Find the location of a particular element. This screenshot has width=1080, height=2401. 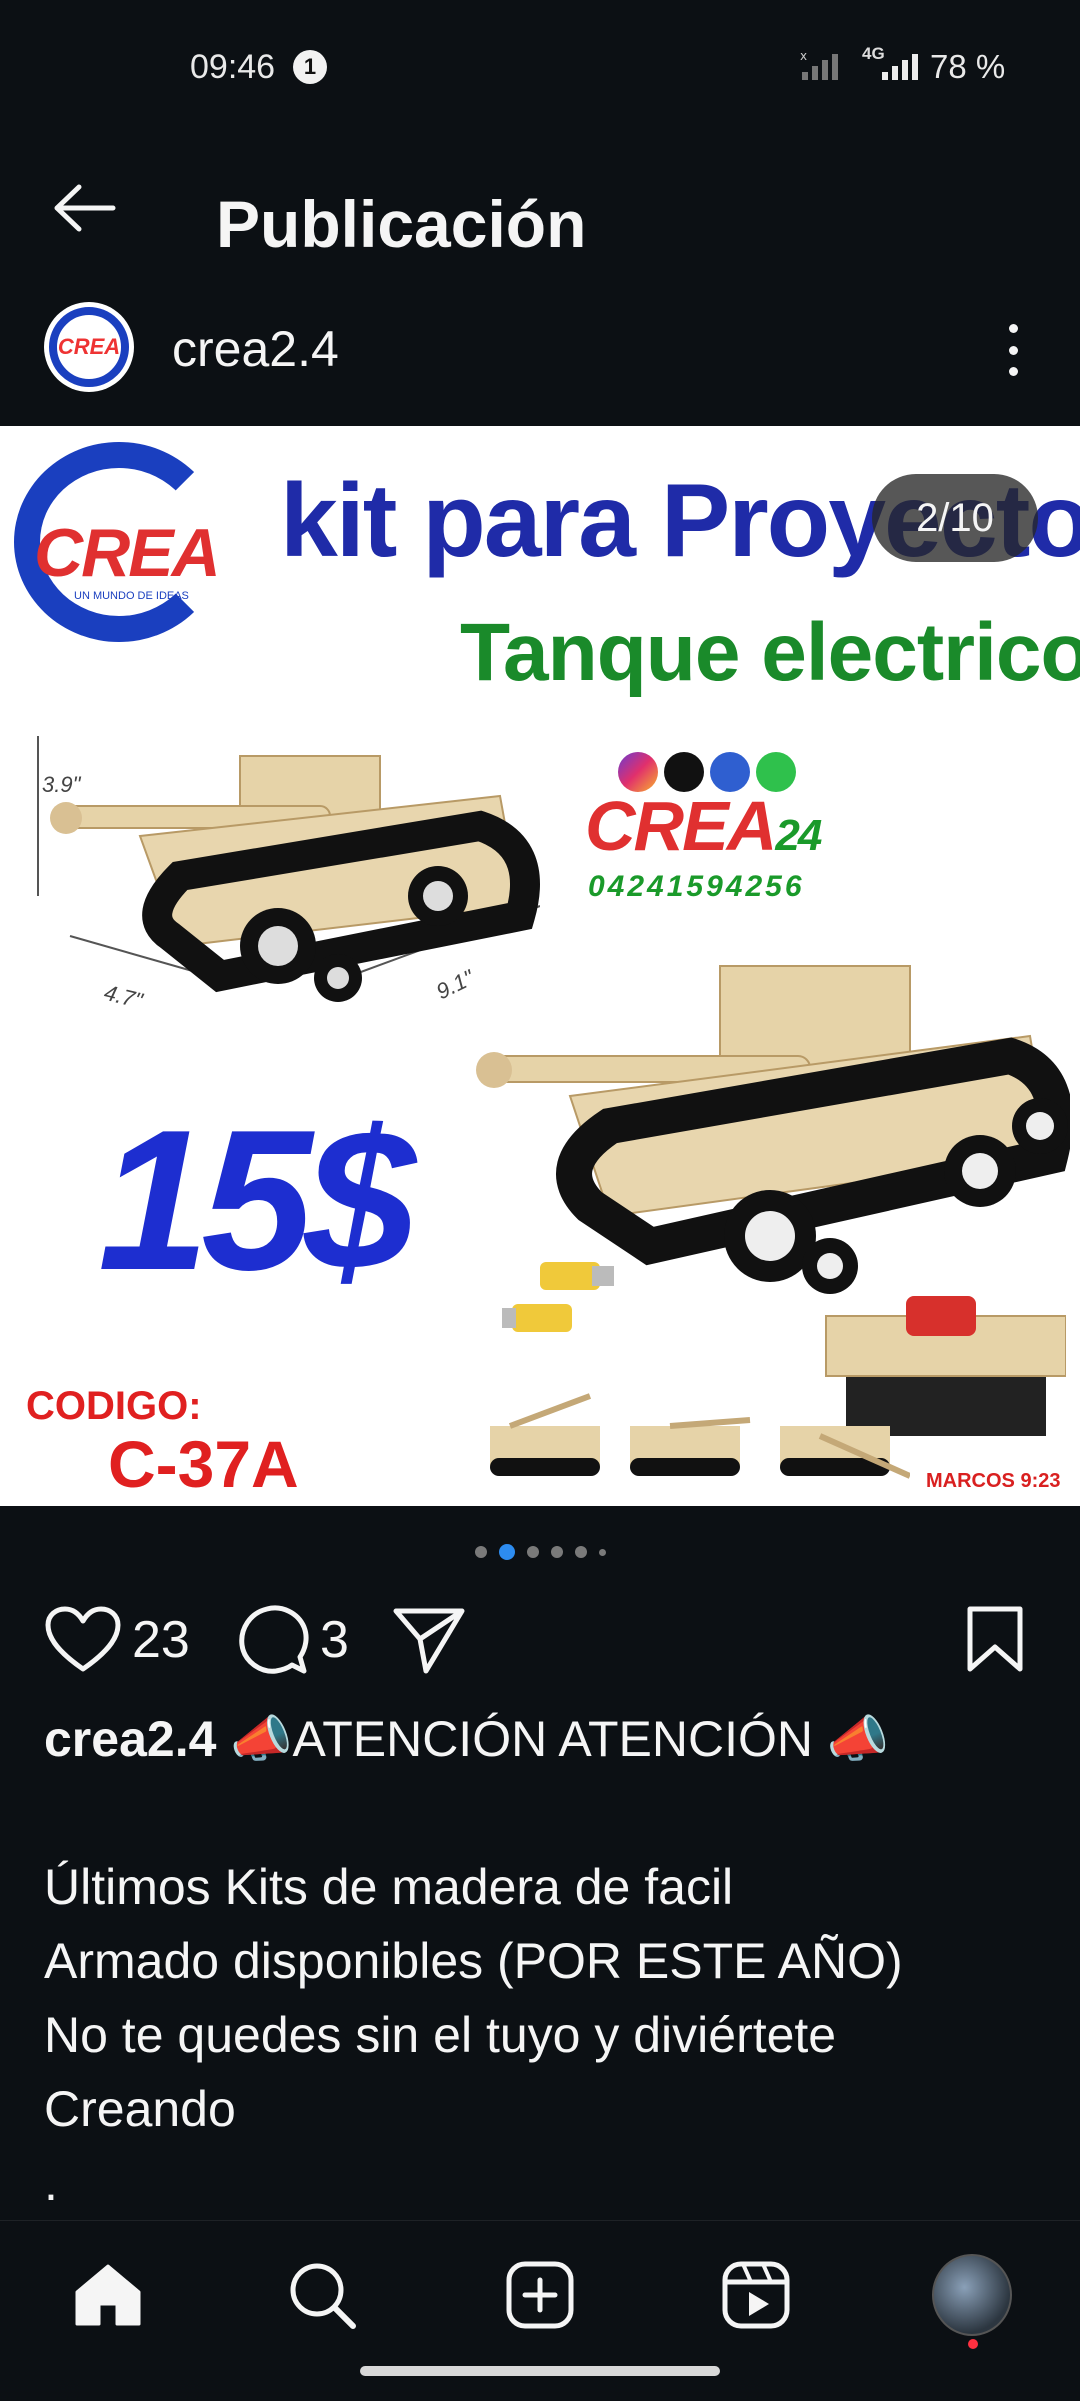

avatar-logo: CREA is located at coordinates (89, 347).